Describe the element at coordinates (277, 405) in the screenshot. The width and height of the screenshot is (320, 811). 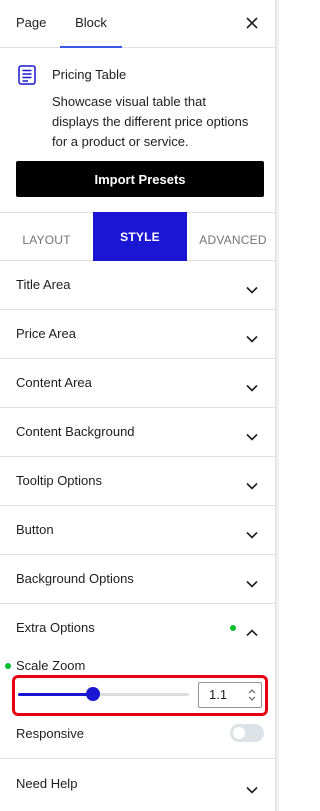
I see `scrollbar` at that location.